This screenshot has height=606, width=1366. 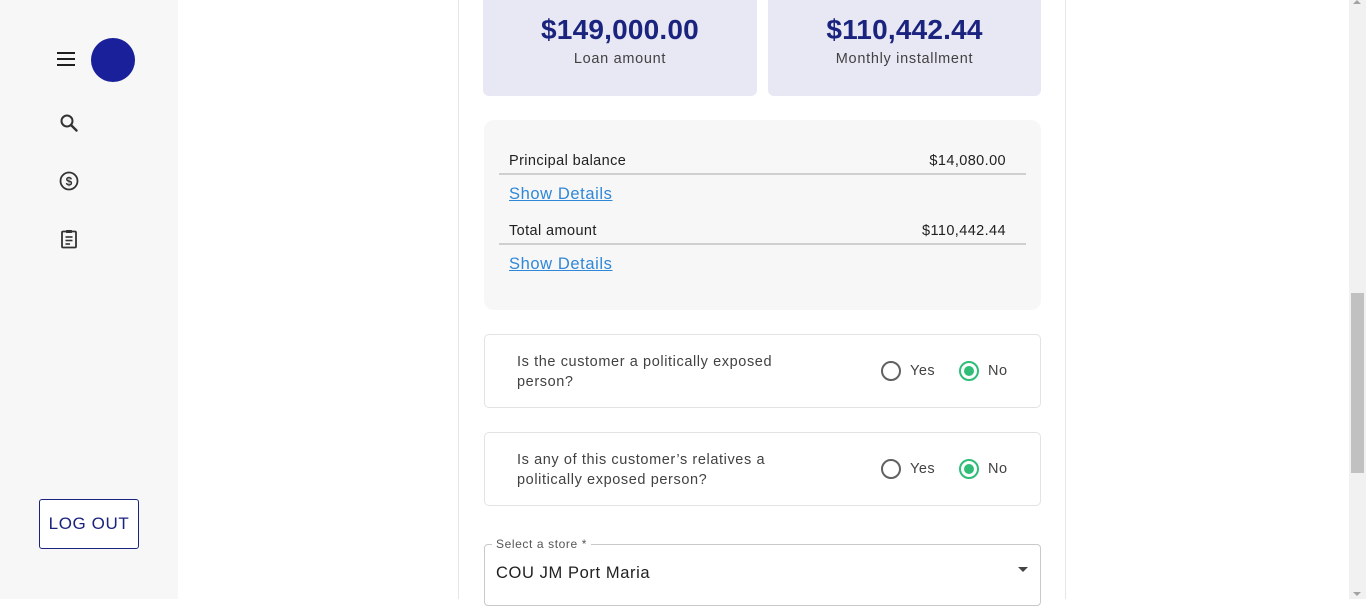 I want to click on caret-down-icon, so click(x=1023, y=569).